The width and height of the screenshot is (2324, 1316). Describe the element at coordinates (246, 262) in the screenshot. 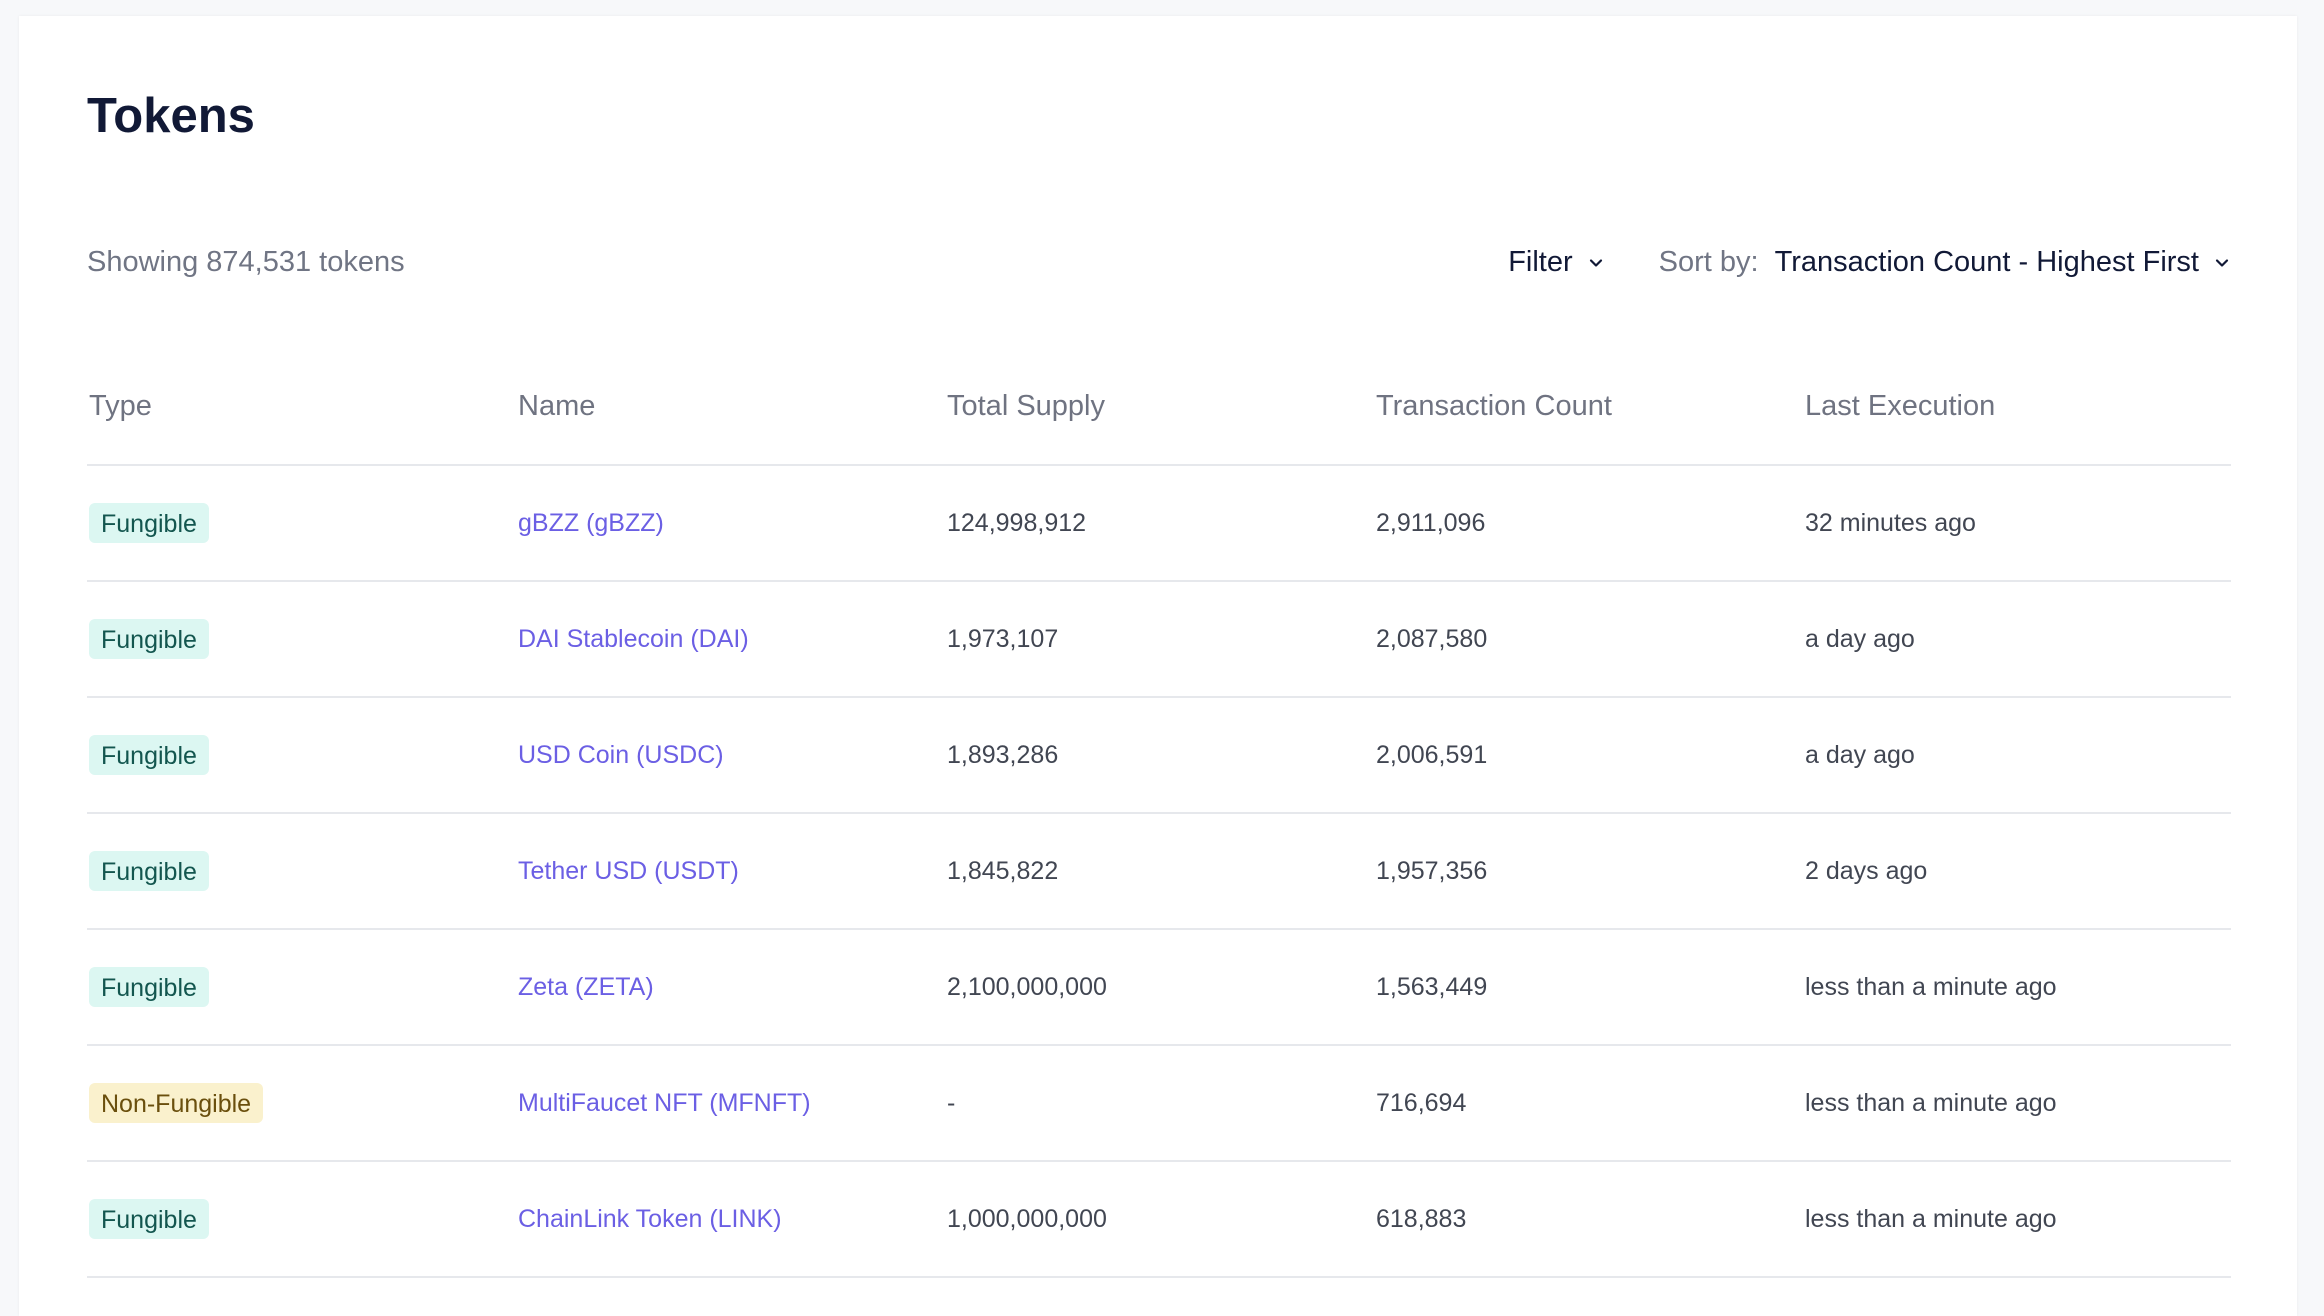

I see `results-count: Showing 874,531 tokens` at that location.